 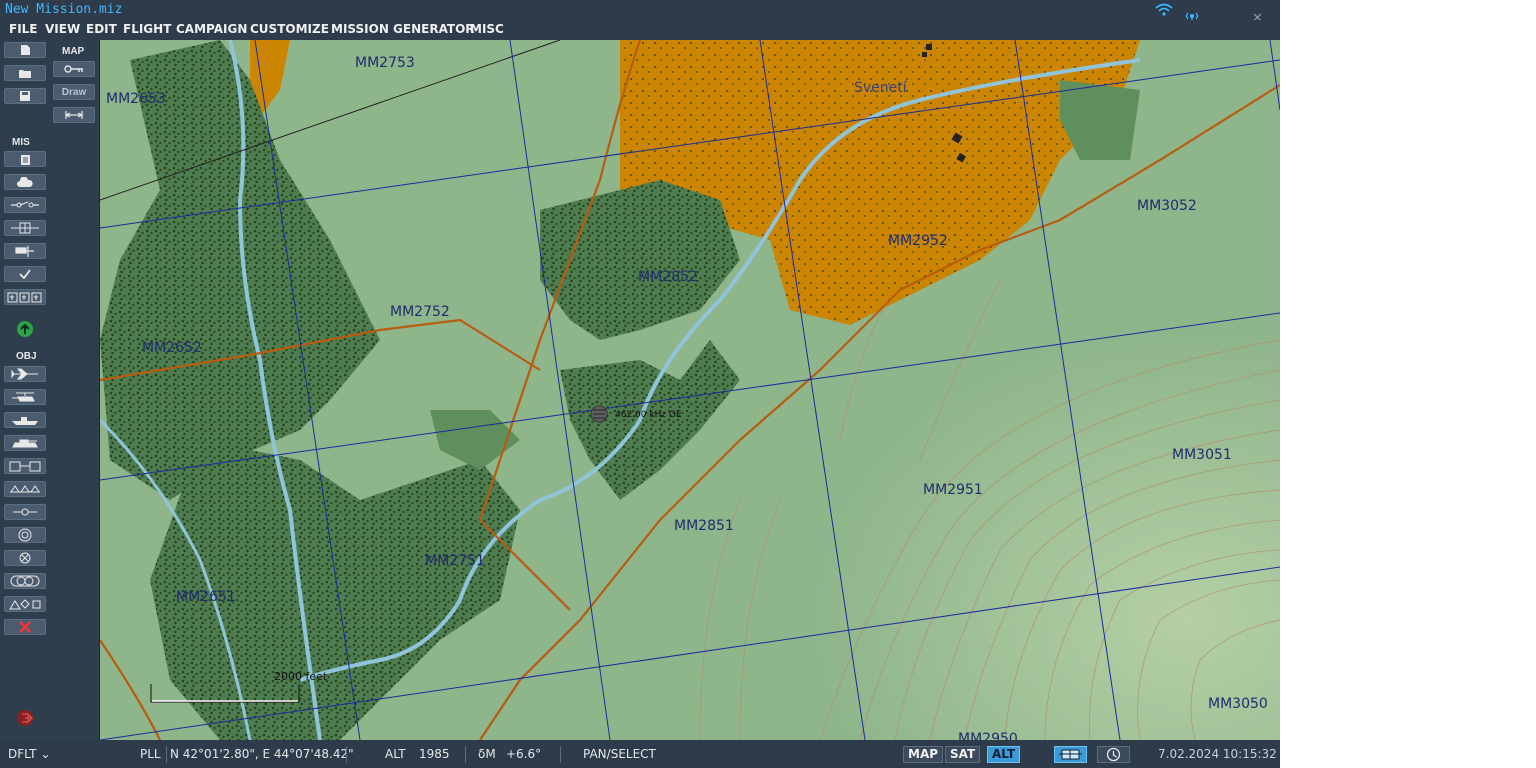 I want to click on time-settings-button, so click(x=1113, y=754).